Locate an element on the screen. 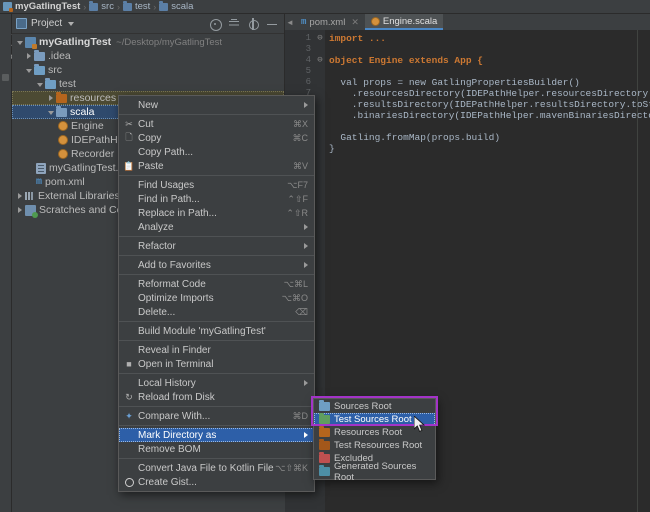 This screenshot has height=512, width=650. menu-shortcut: ⌘D is located at coordinates (300, 415).